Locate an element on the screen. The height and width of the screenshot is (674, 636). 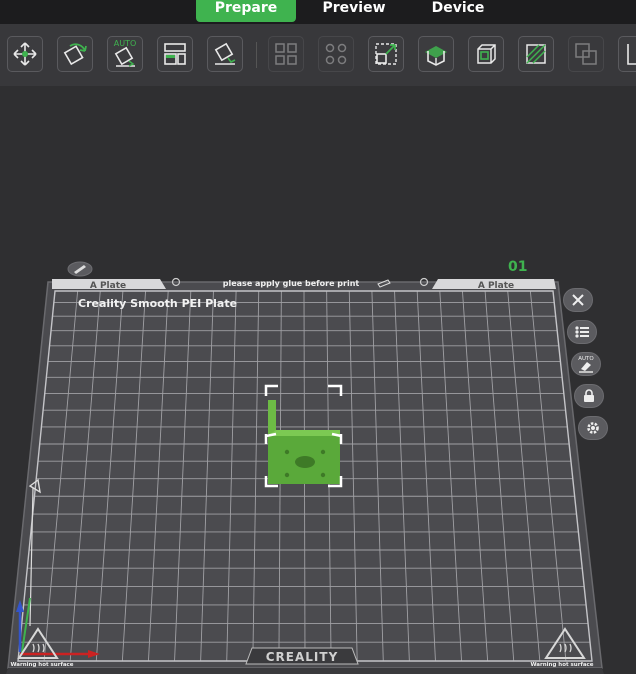
gear-icon is located at coordinates (593, 428).